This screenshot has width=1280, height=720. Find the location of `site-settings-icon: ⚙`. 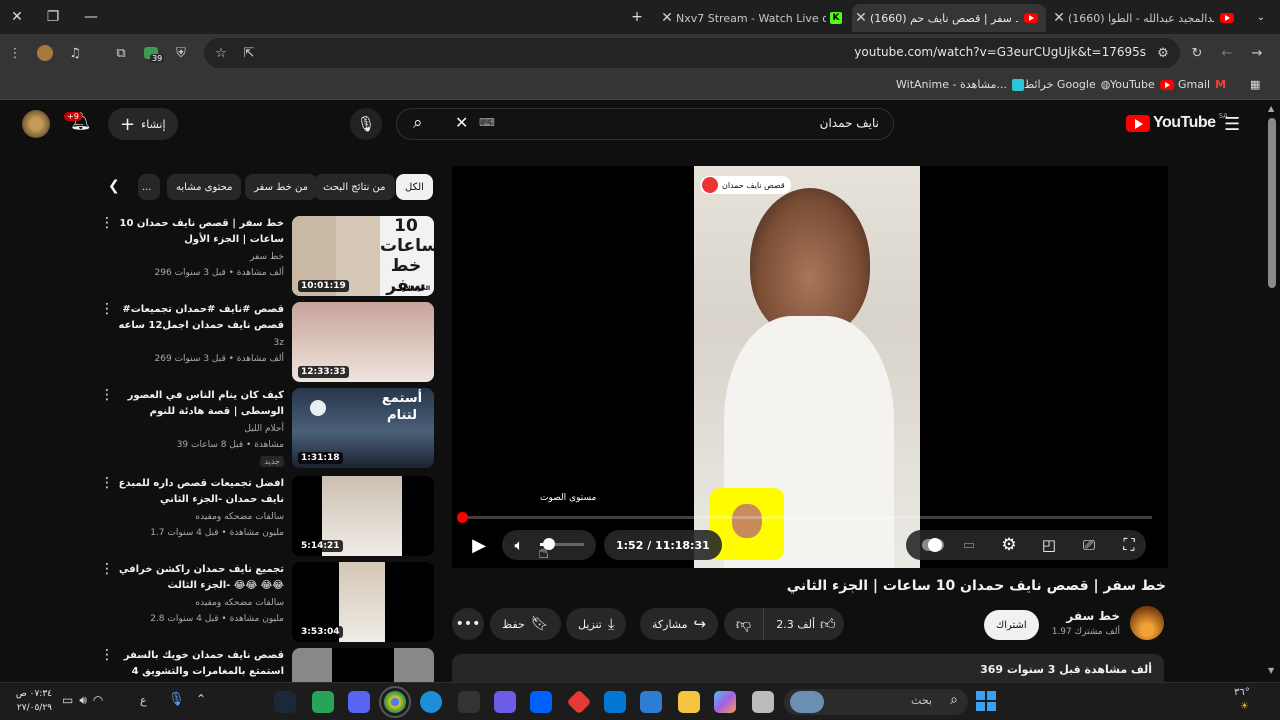

site-settings-icon: ⚙ is located at coordinates (1163, 53).